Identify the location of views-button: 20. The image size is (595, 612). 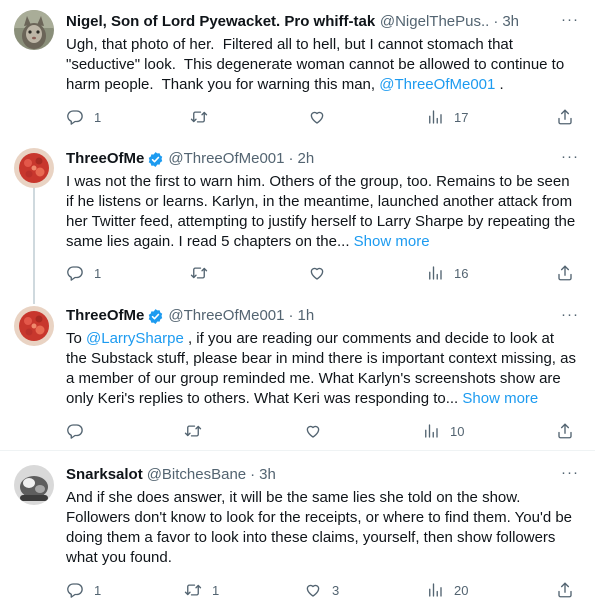
(447, 590).